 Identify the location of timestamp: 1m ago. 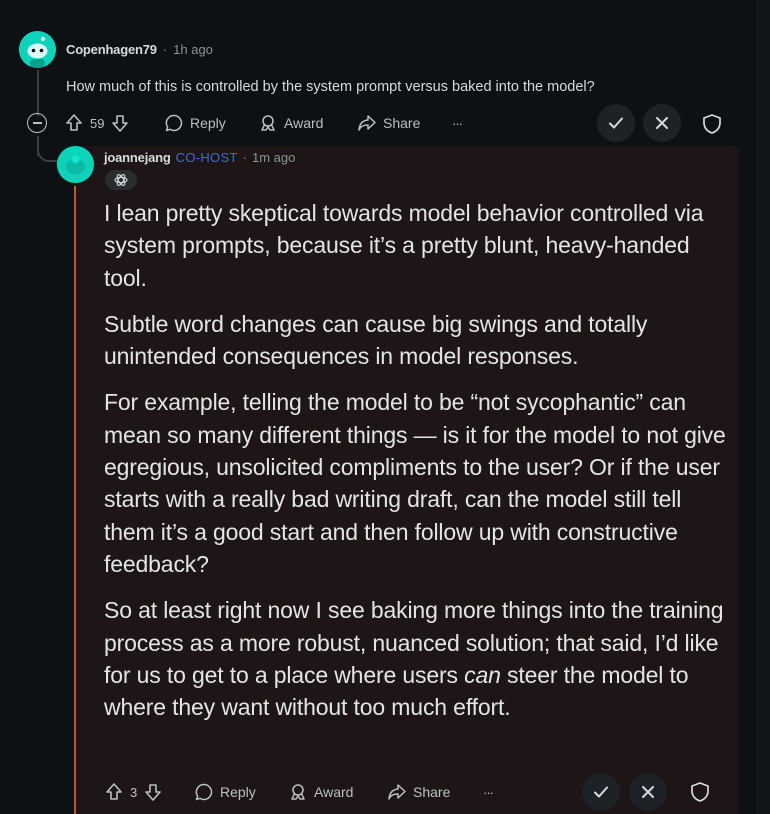
(273, 157).